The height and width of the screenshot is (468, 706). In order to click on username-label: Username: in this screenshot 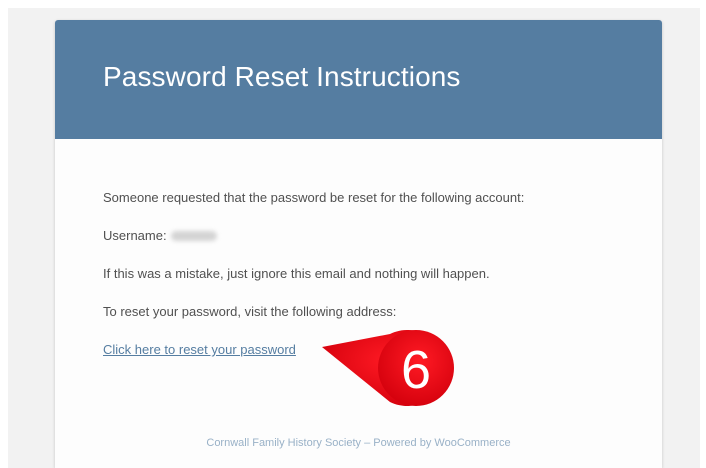, I will do `click(135, 235)`.